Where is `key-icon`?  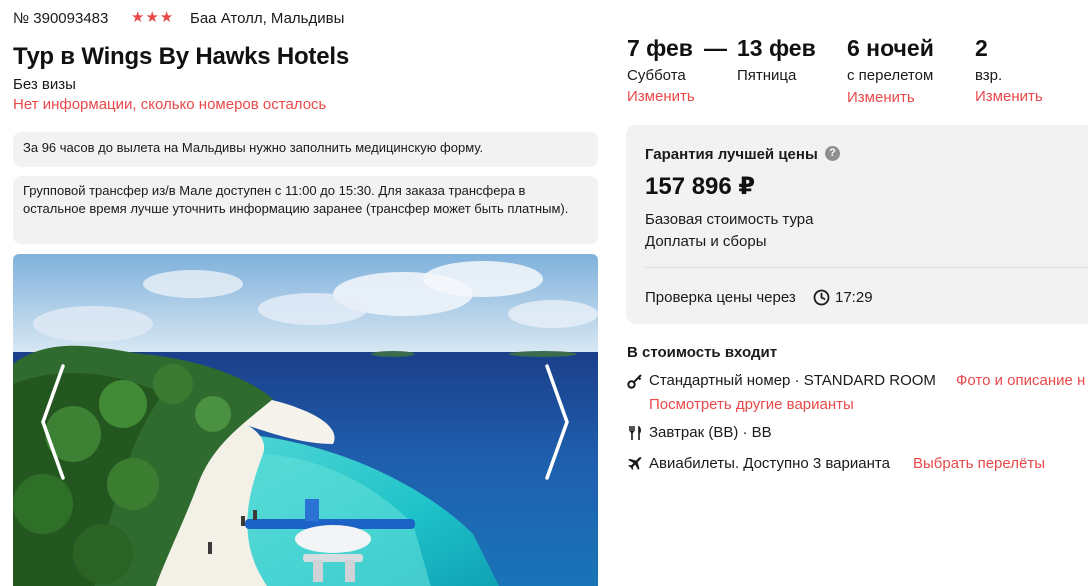 key-icon is located at coordinates (634, 381).